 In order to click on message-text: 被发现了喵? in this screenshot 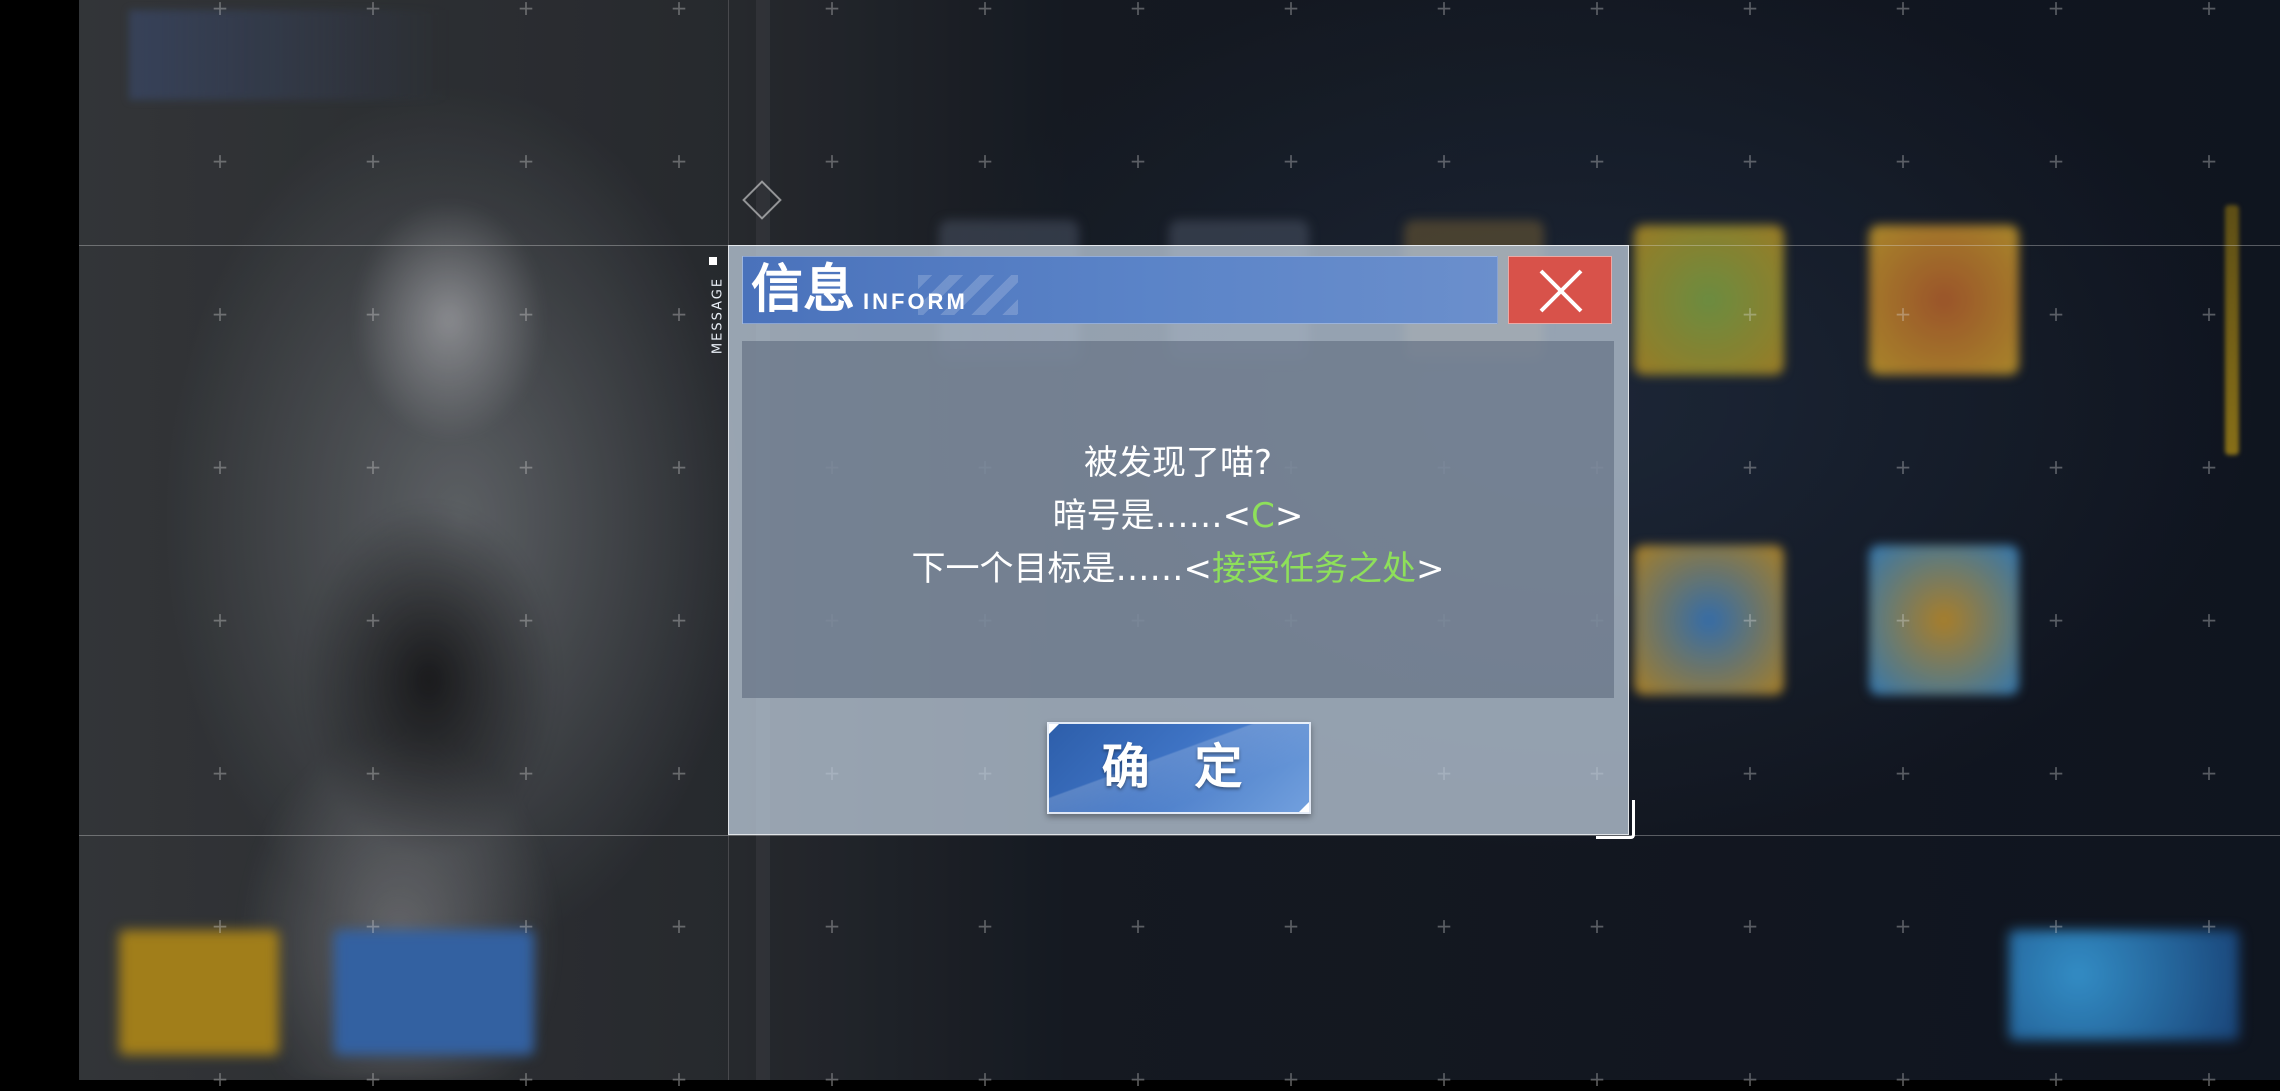, I will do `click(1178, 463)`.